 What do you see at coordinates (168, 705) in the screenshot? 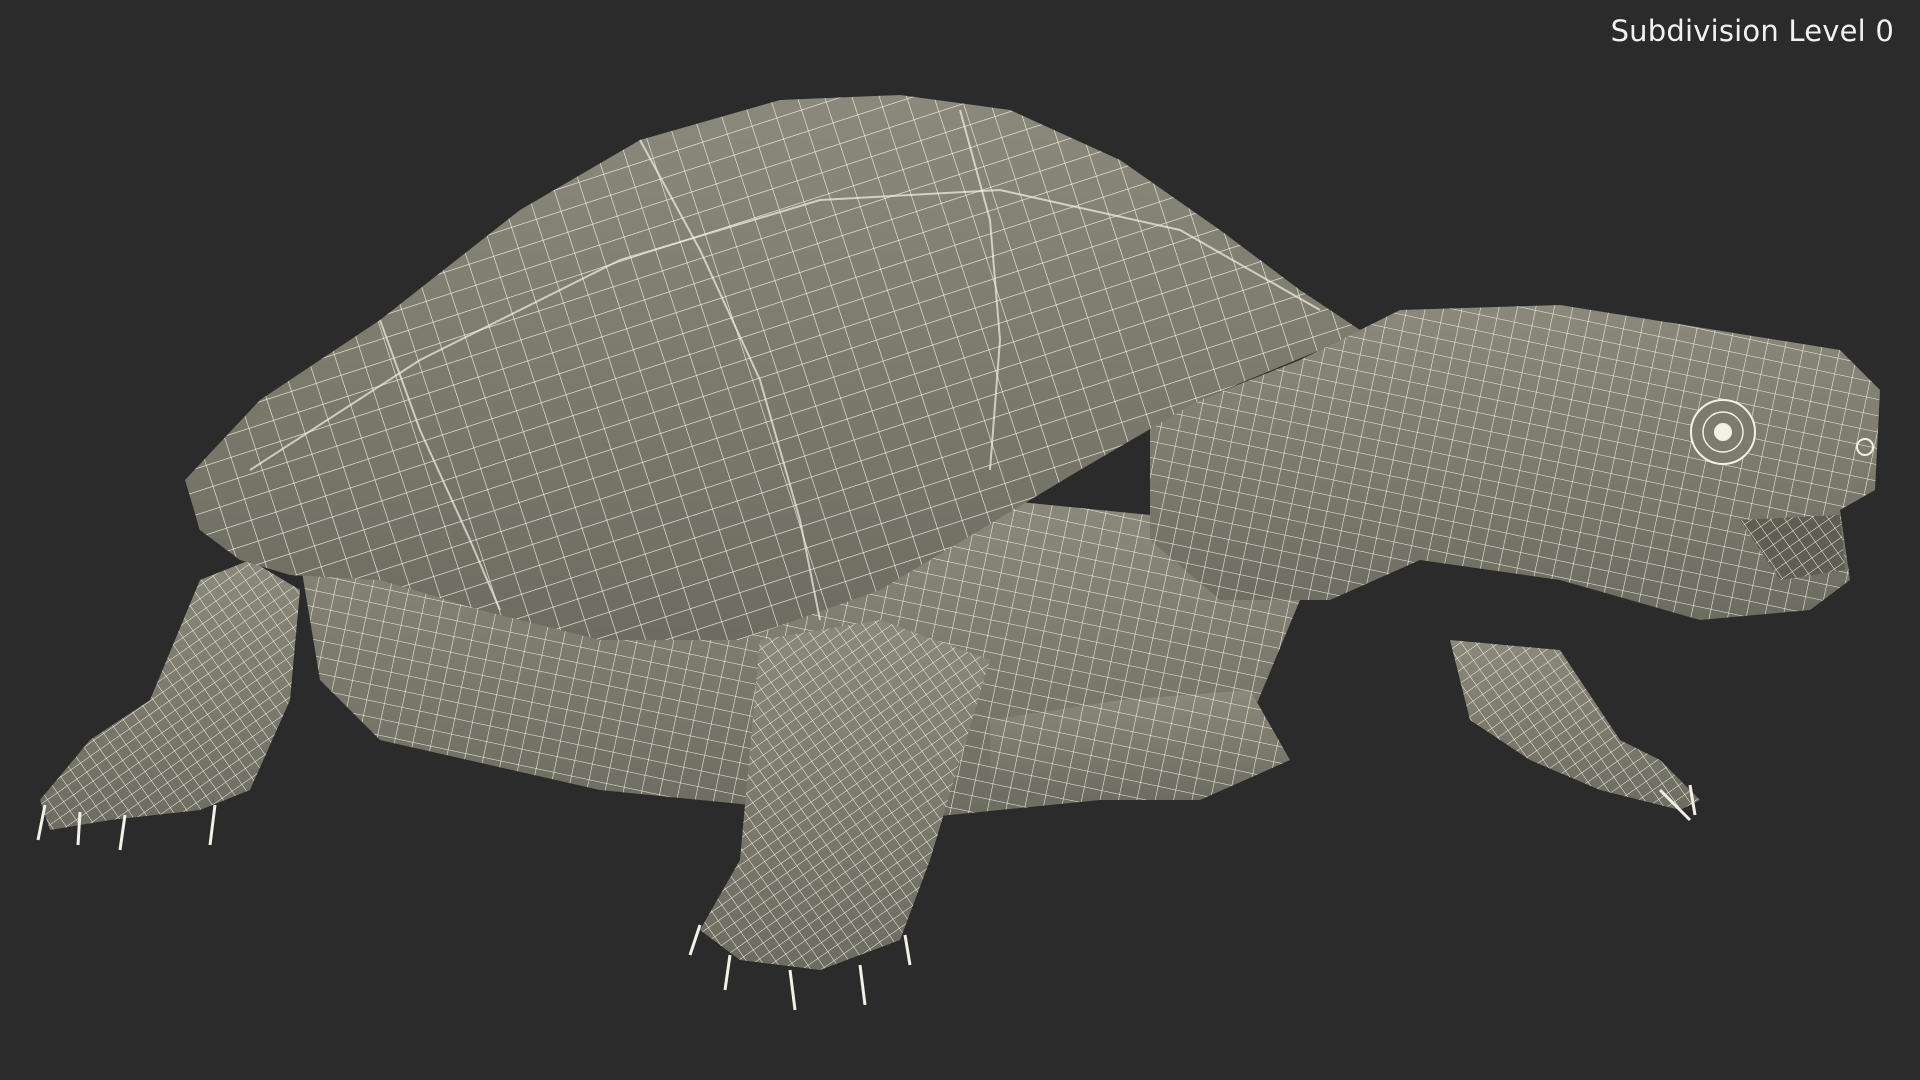
I see `rear-leg` at bounding box center [168, 705].